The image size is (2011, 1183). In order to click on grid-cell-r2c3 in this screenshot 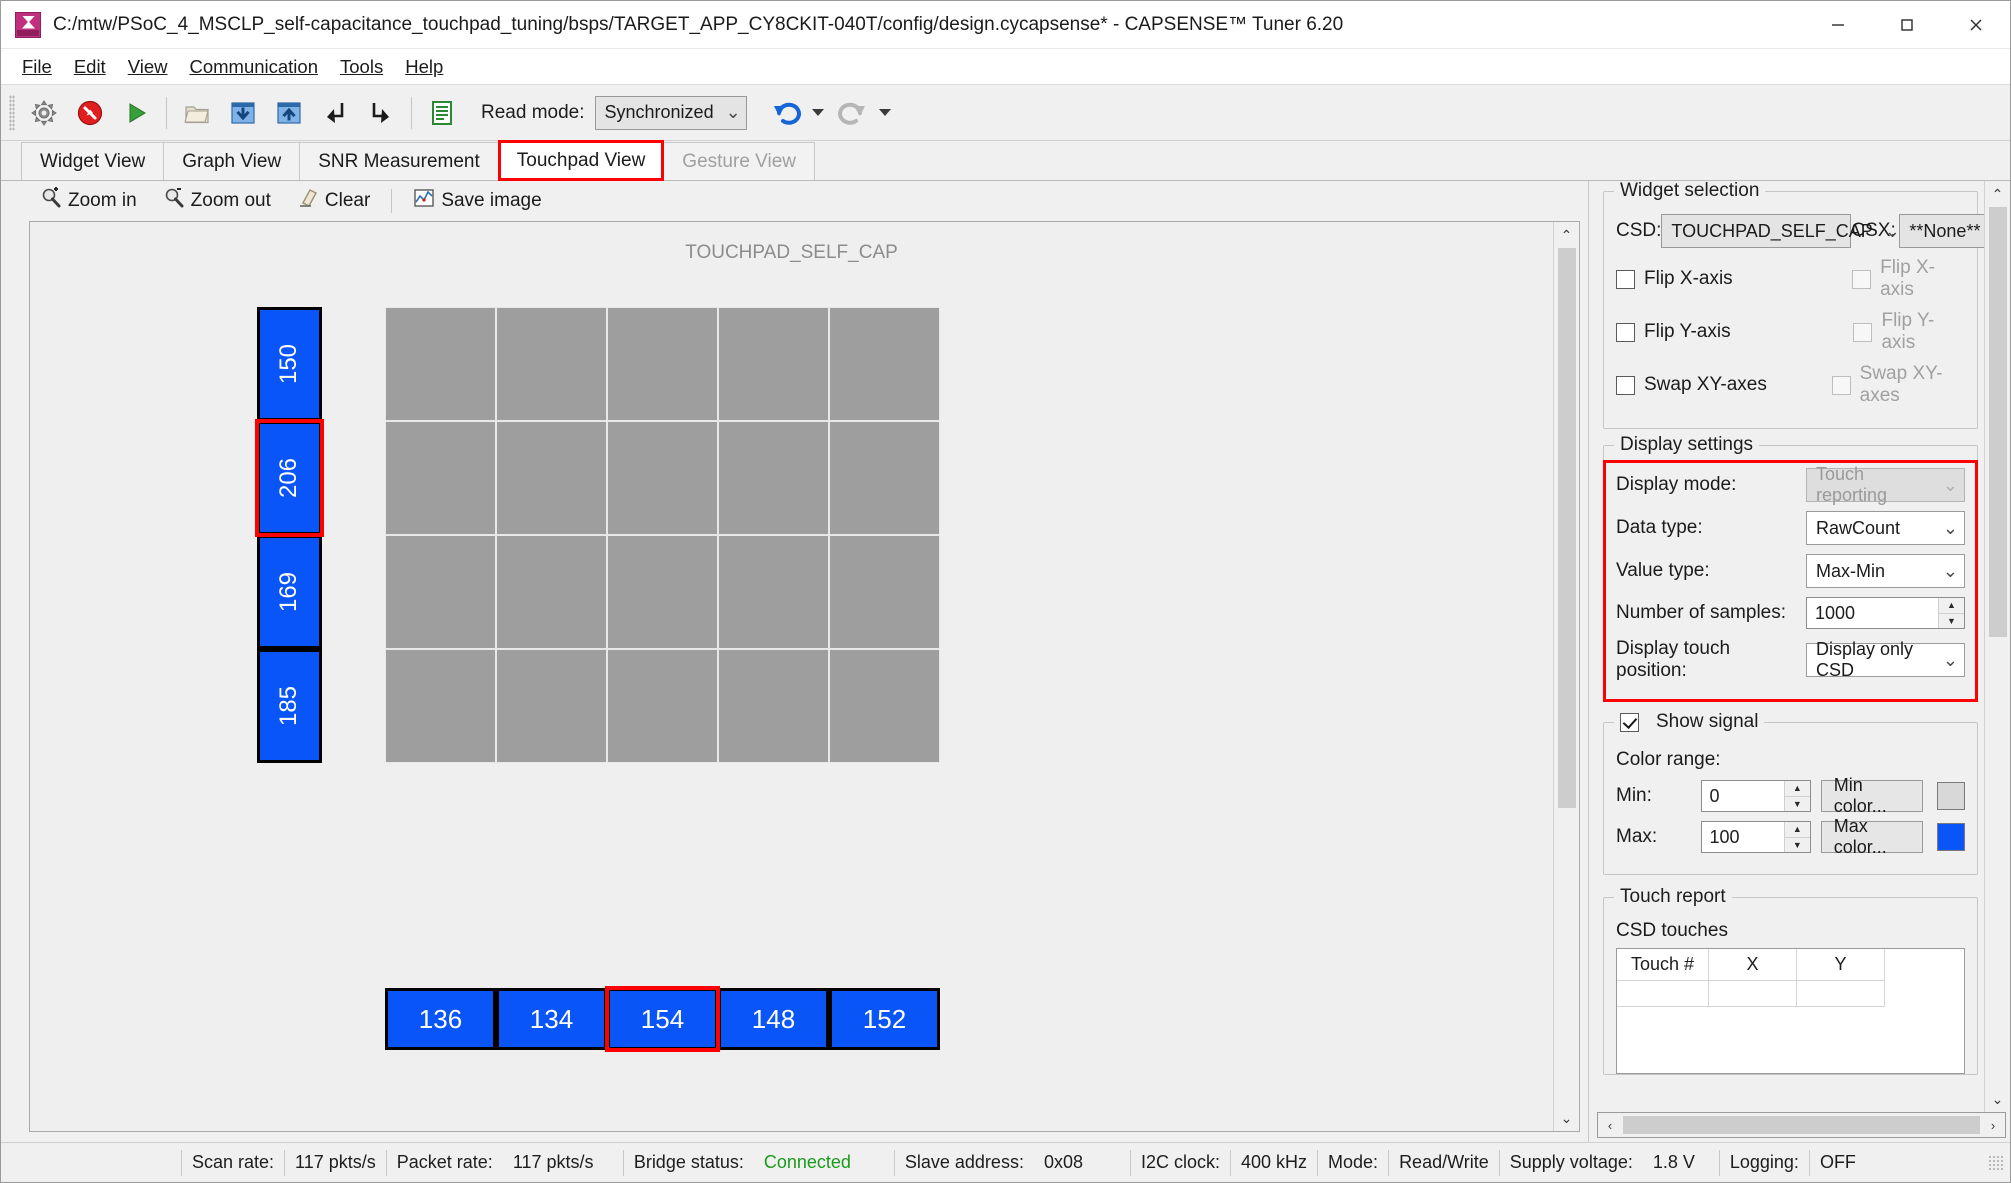, I will do `click(773, 592)`.